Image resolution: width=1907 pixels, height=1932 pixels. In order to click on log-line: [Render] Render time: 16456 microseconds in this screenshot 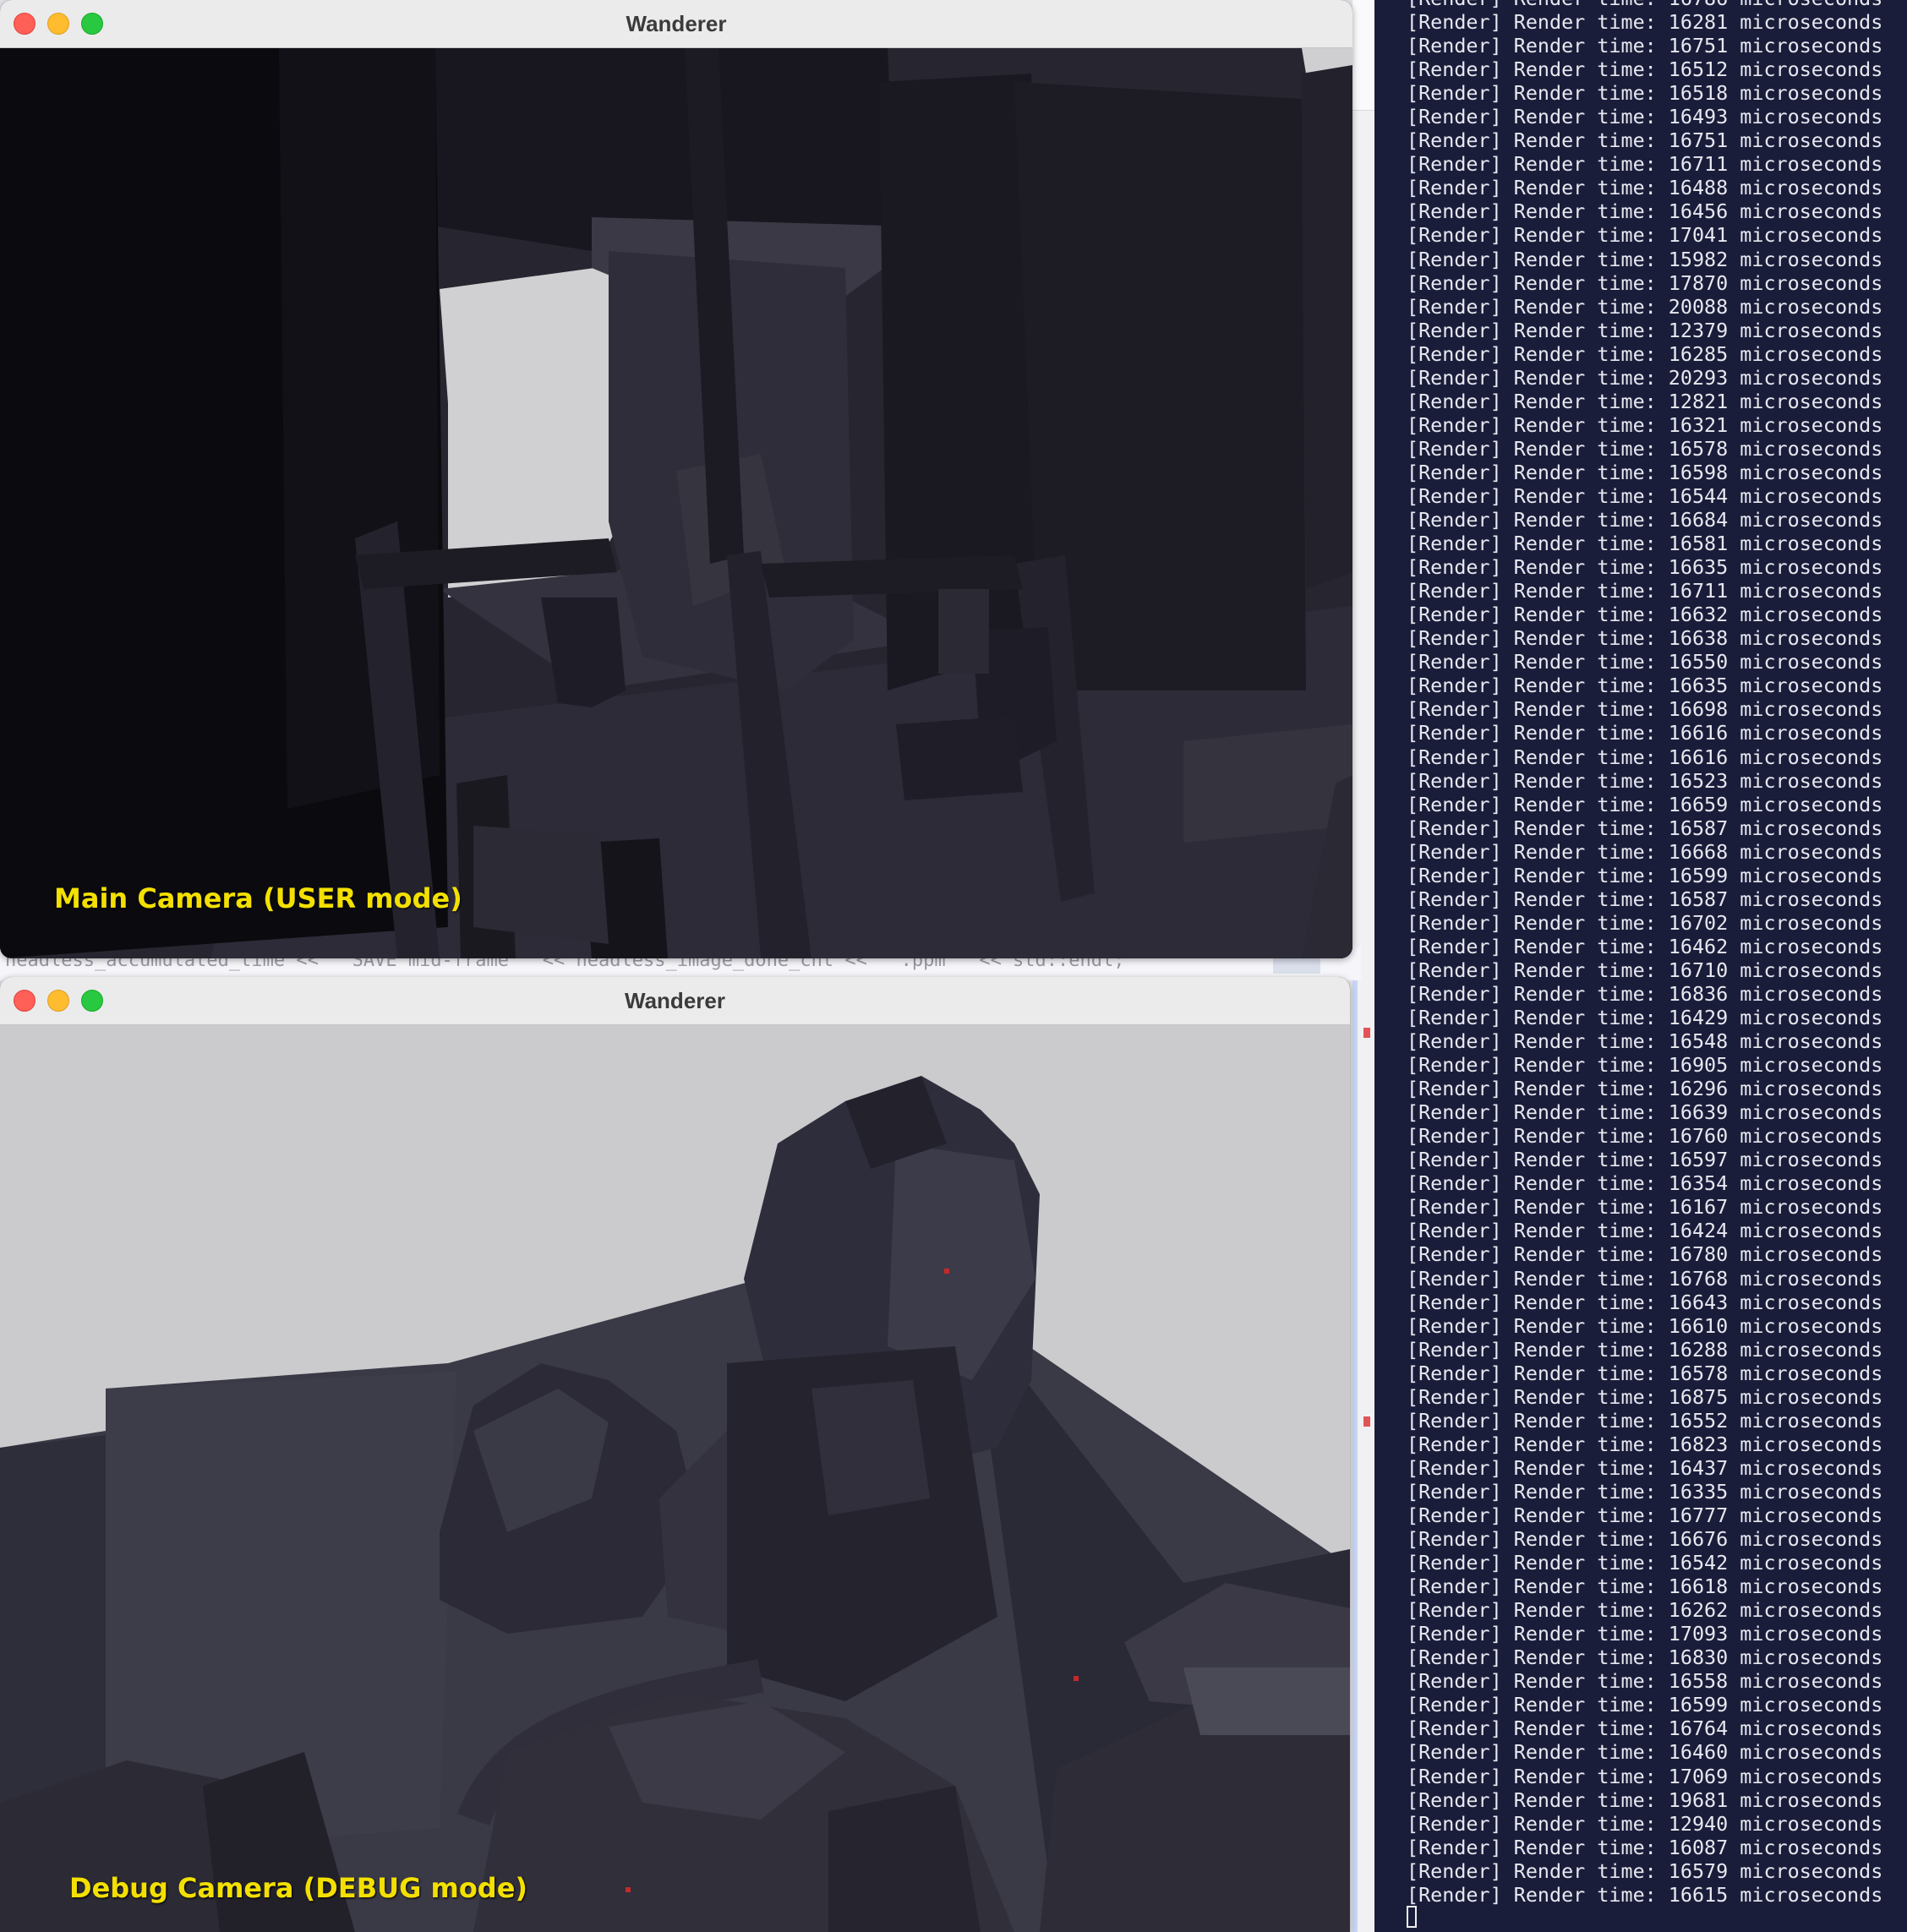, I will do `click(1645, 211)`.